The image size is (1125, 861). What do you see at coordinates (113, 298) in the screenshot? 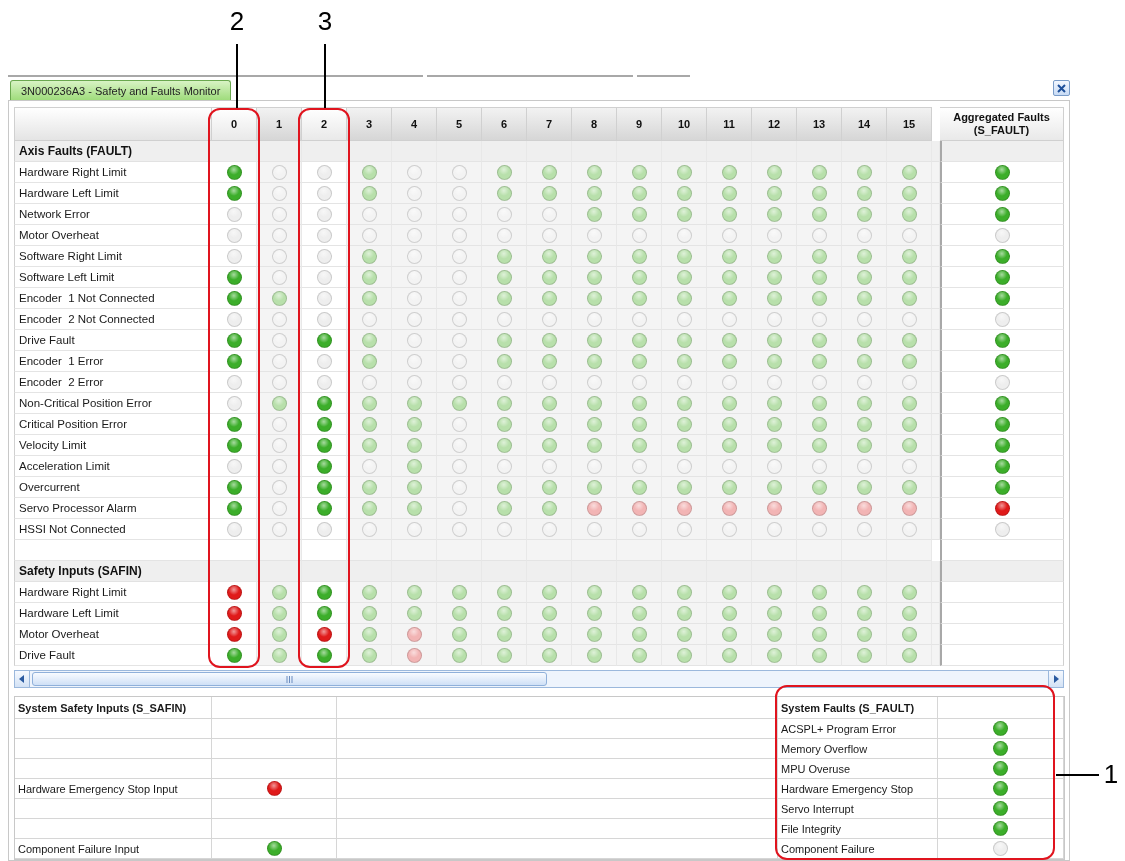
I see `row-label: Encoder 1 Not Connected` at bounding box center [113, 298].